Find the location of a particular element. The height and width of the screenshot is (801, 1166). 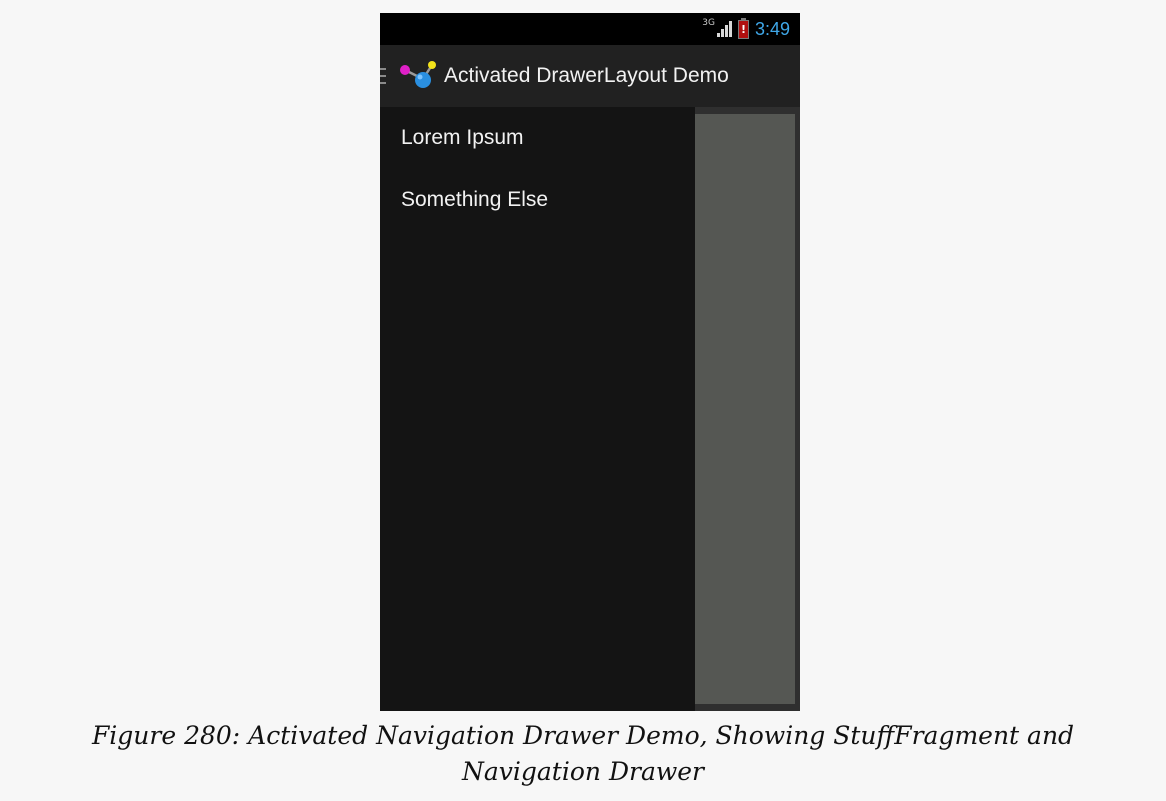

drawer-item-lorem-ipsum: Lorem Ipsum is located at coordinates (537, 138).